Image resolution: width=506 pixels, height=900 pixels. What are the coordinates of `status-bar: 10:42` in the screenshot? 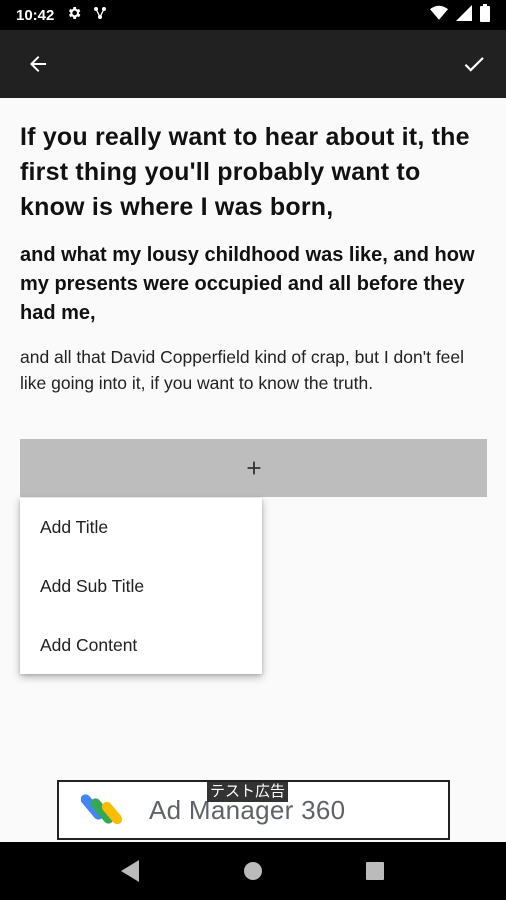 It's located at (253, 15).